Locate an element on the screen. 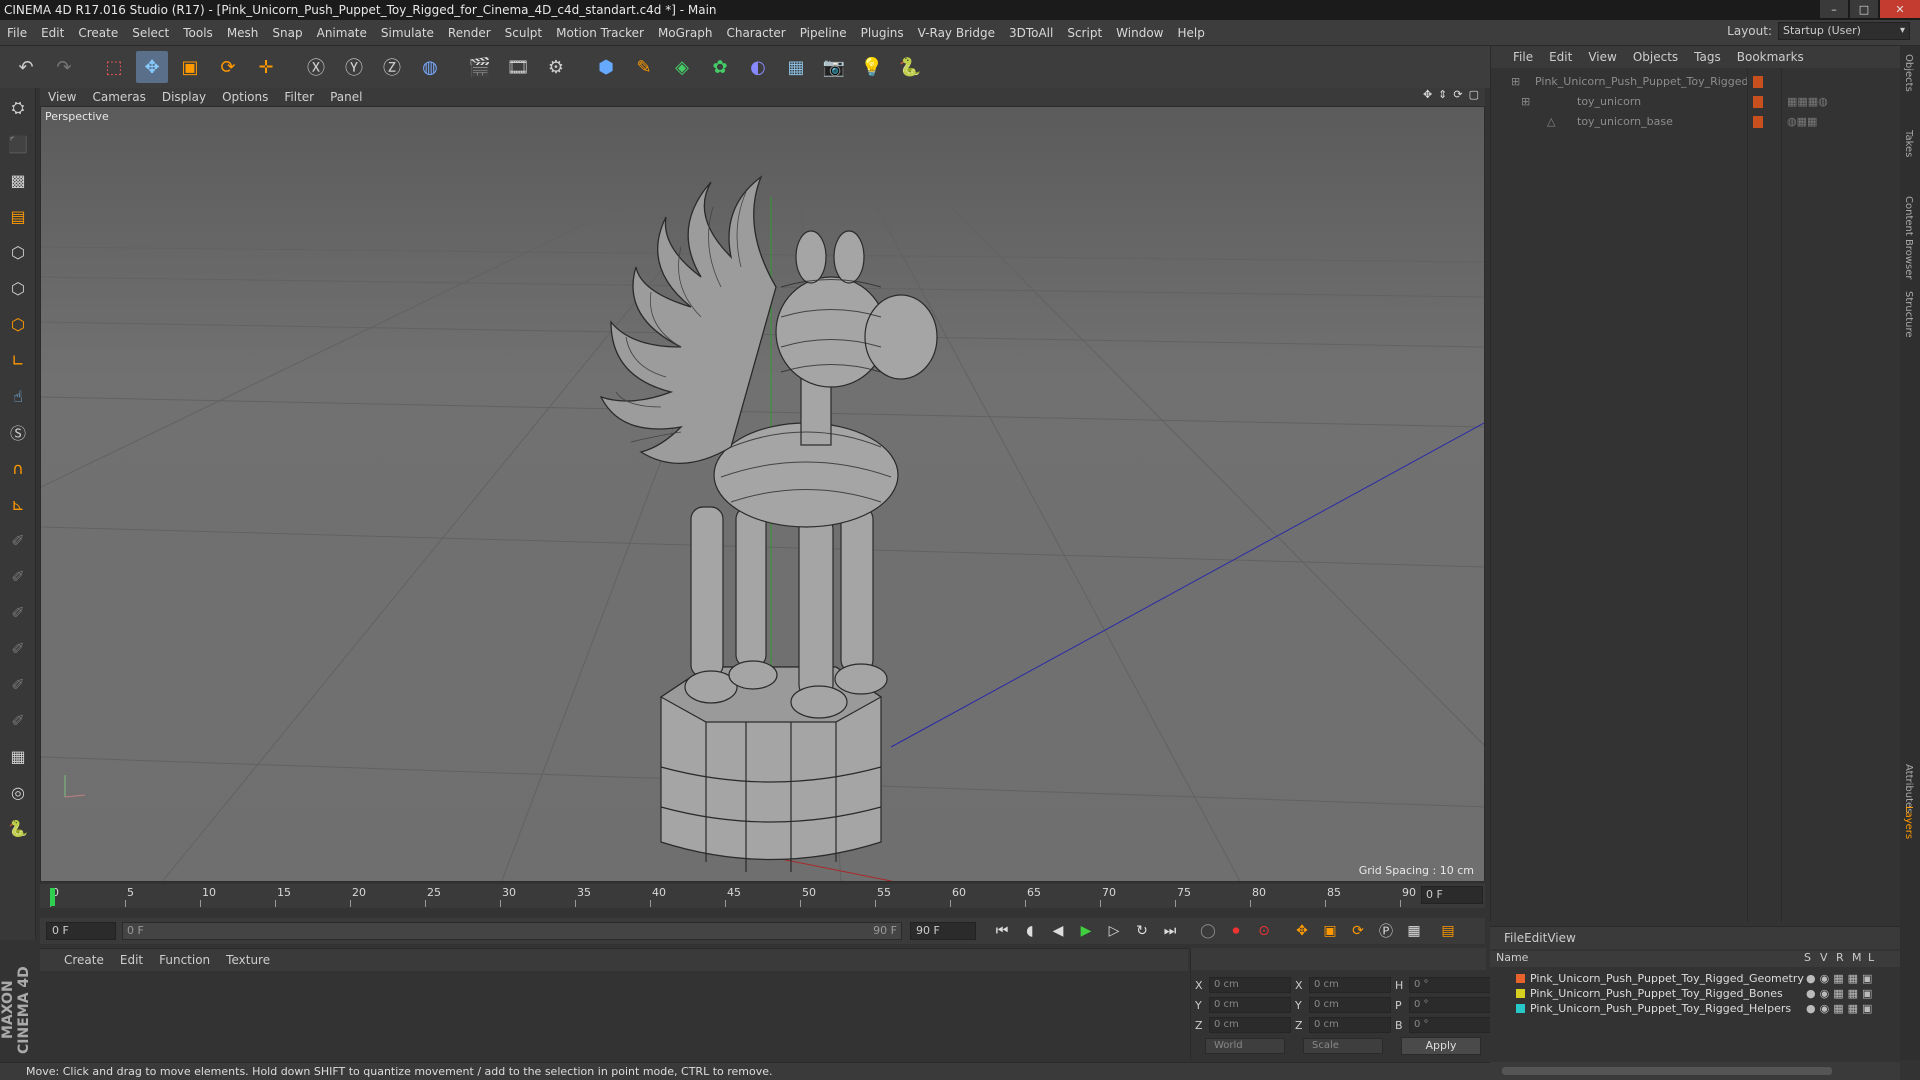 This screenshot has width=1920, height=1080. redo-icon: ↷ is located at coordinates (64, 67).